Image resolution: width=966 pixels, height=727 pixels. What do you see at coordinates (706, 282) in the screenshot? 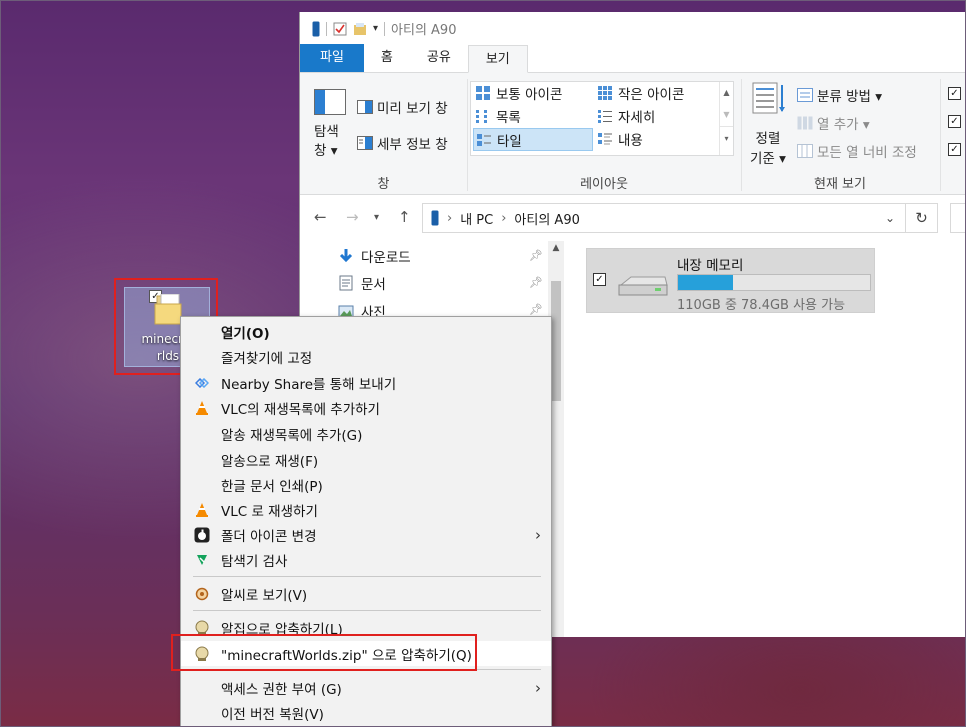
I see `drive-usage-fill` at bounding box center [706, 282].